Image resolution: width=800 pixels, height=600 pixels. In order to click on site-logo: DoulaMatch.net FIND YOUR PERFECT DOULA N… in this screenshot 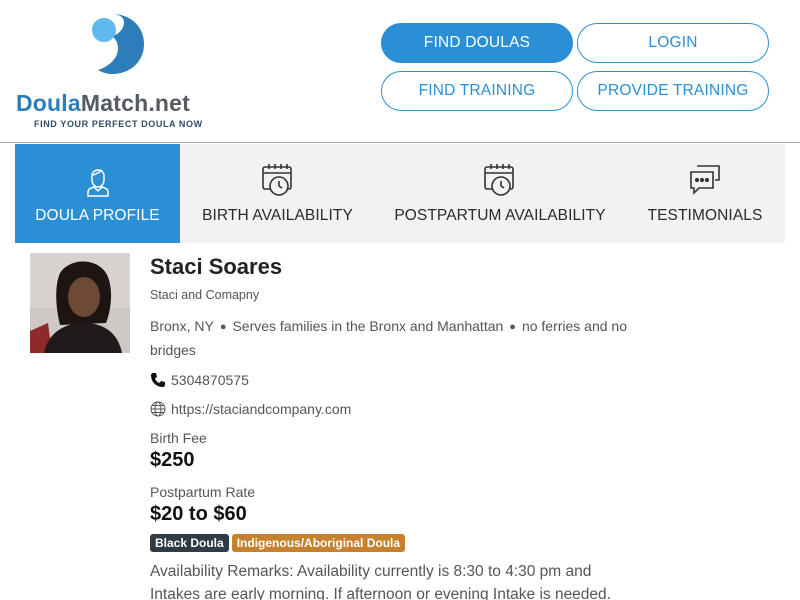, I will do `click(116, 70)`.